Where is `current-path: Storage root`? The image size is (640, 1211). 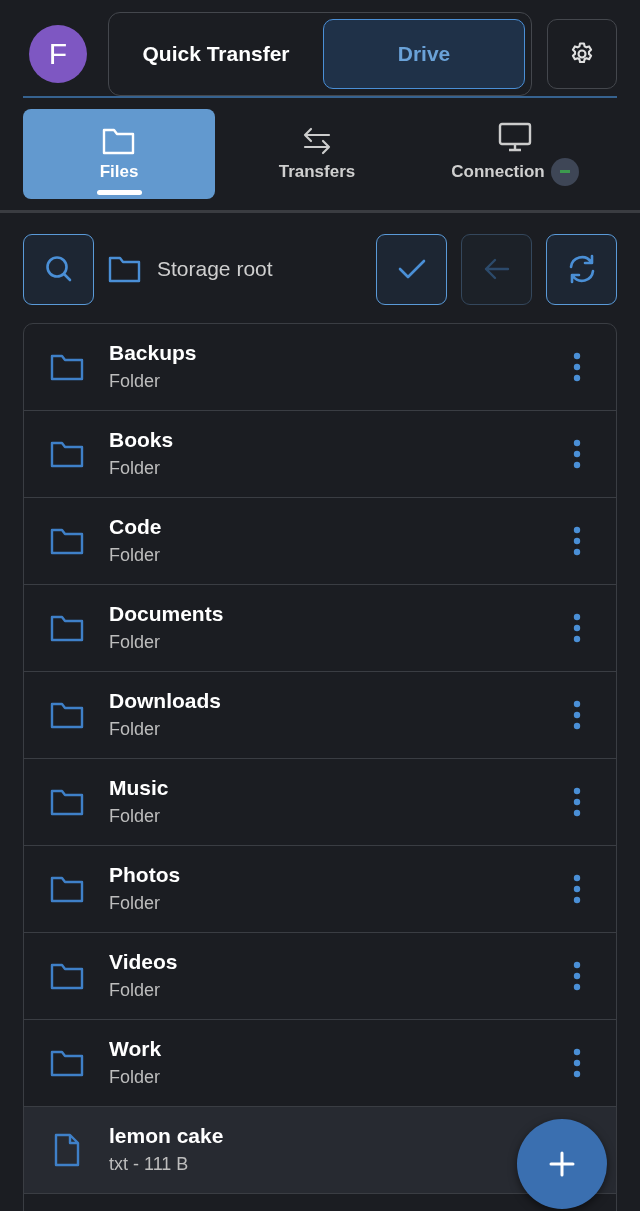 current-path: Storage root is located at coordinates (215, 269).